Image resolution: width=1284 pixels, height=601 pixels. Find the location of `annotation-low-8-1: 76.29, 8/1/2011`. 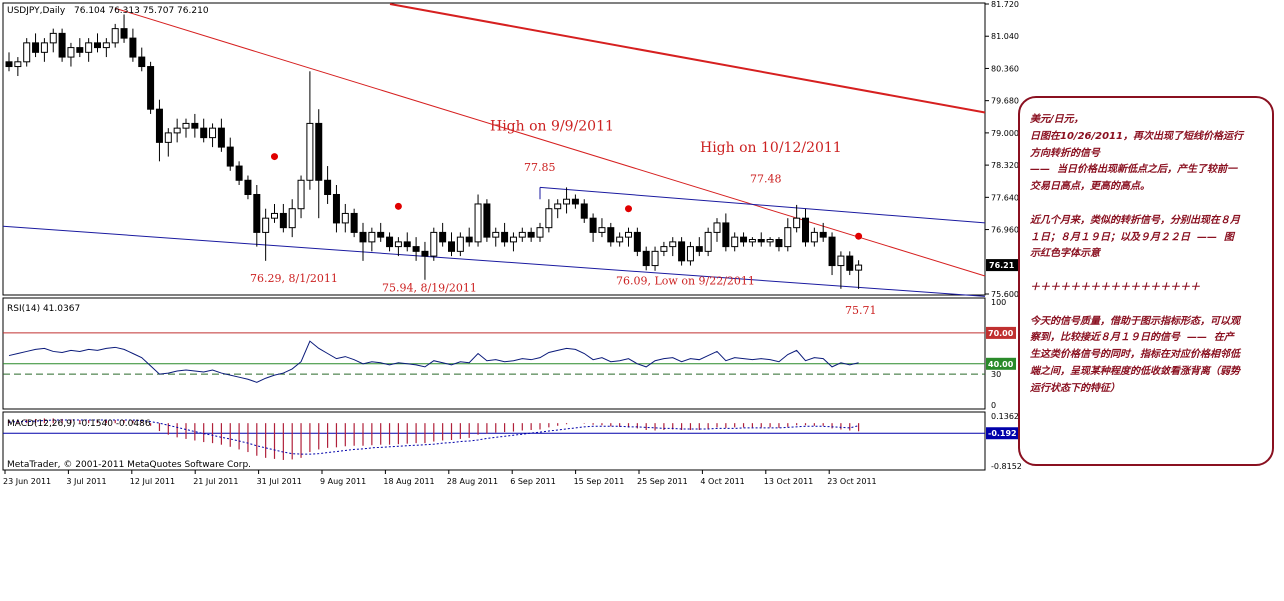

annotation-low-8-1: 76.29, 8/1/2011 is located at coordinates (294, 278).